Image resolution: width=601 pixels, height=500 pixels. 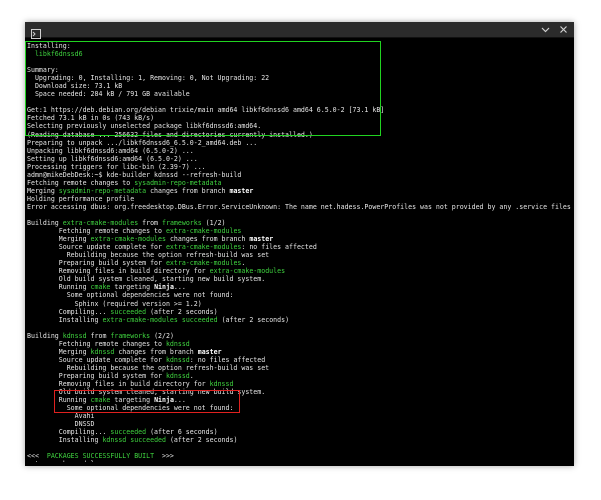 What do you see at coordinates (114, 303) in the screenshot?
I see `terminal-text: Sphinx (required version >= 1.2)` at bounding box center [114, 303].